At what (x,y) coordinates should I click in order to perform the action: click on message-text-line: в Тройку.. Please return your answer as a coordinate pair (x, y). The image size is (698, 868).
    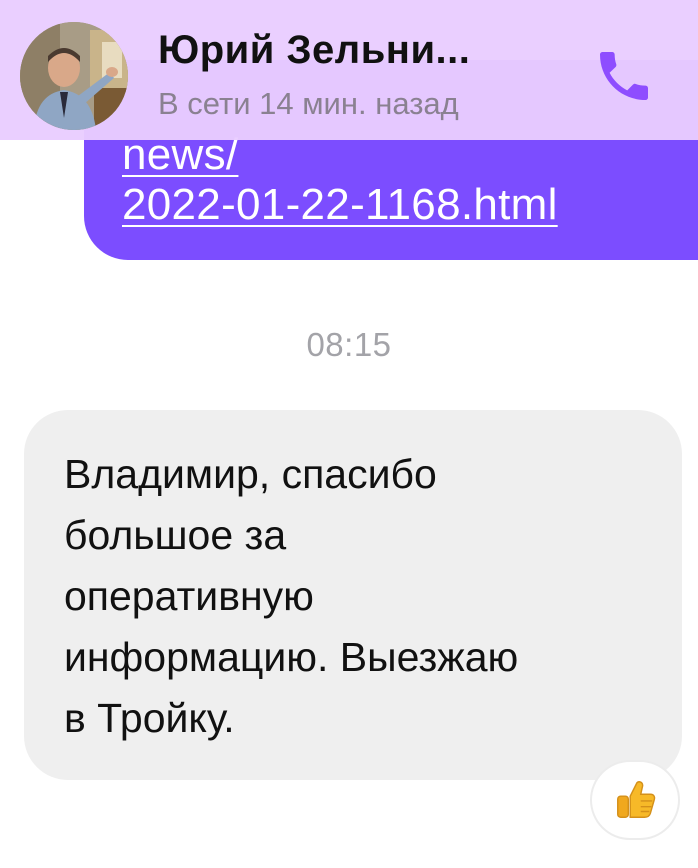
    Looking at the image, I should click on (149, 718).